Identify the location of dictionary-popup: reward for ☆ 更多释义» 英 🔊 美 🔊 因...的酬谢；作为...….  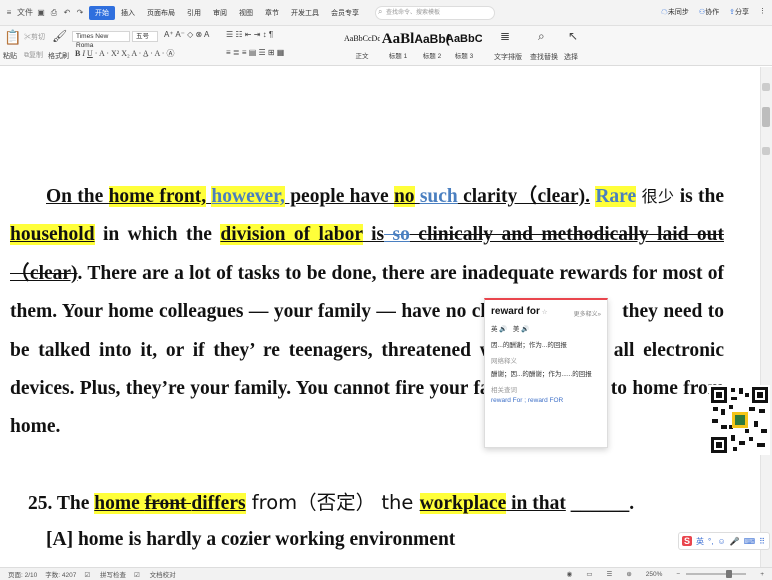
(546, 373).